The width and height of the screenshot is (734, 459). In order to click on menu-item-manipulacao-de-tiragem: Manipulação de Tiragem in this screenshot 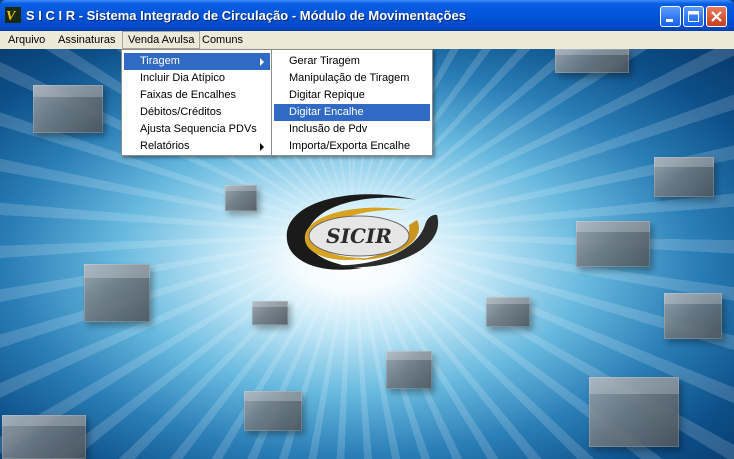, I will do `click(352, 78)`.